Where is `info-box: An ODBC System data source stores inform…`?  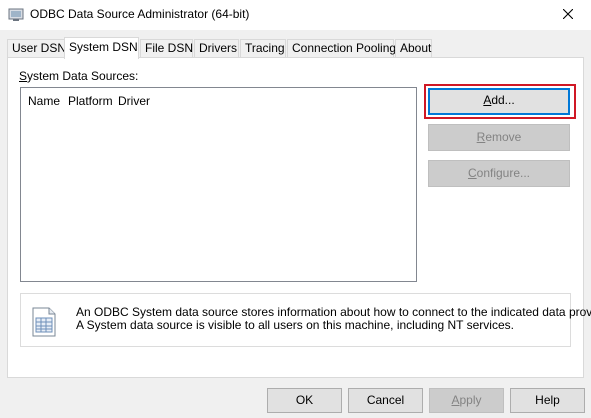
info-box: An ODBC System data source stores inform… is located at coordinates (305, 320).